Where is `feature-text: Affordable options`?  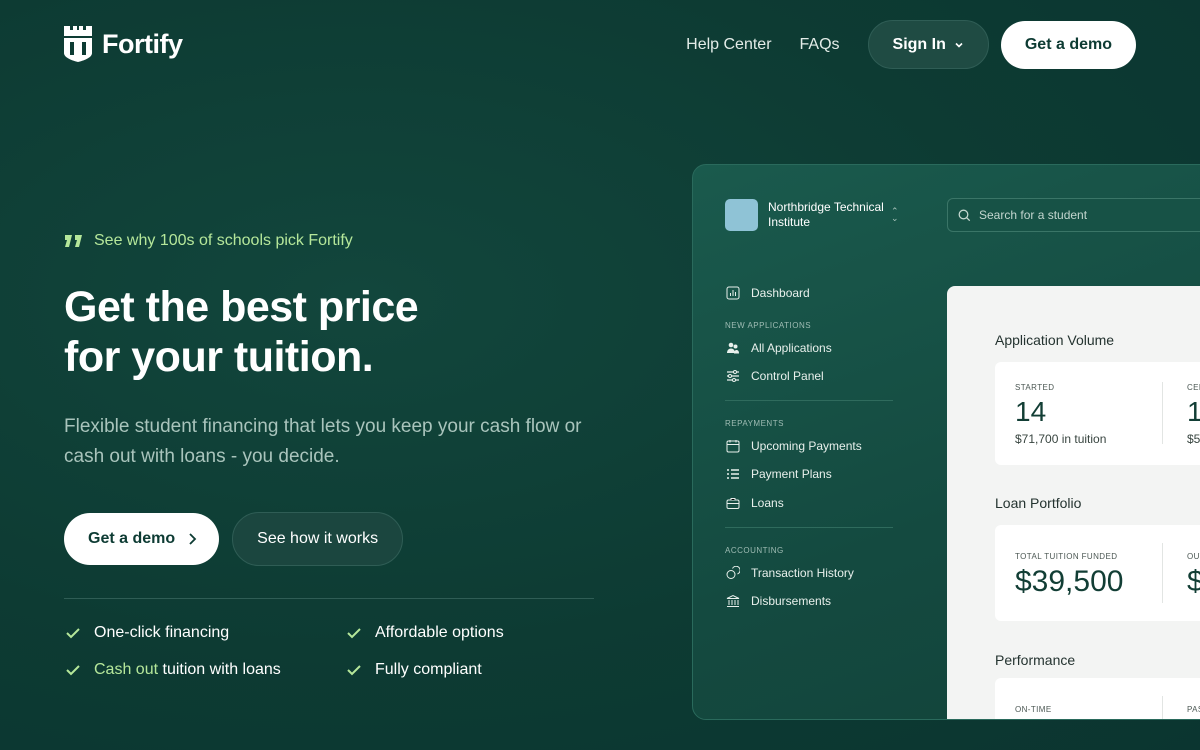
feature-text: Affordable options is located at coordinates (439, 632).